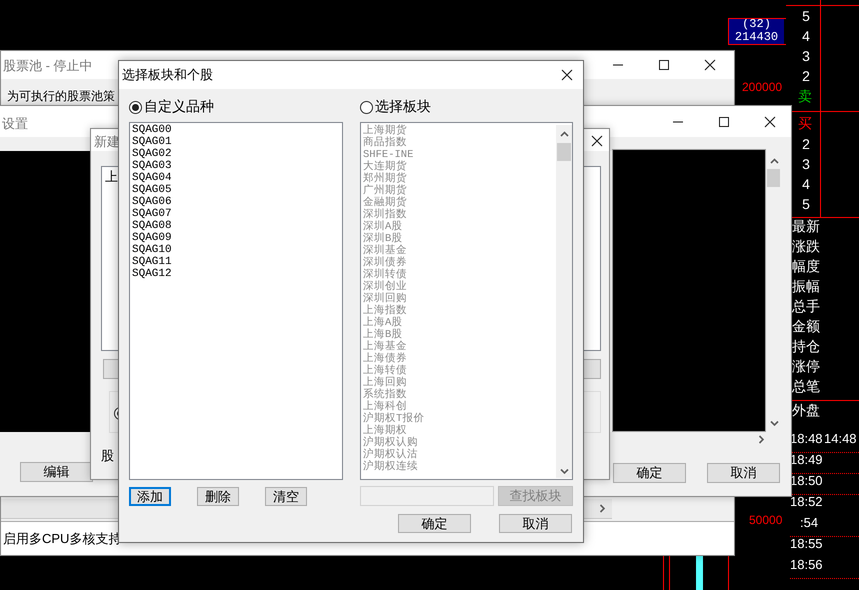 The height and width of the screenshot is (590, 859). Describe the element at coordinates (236, 226) in the screenshot. I see `list-item: SQAG08` at that location.